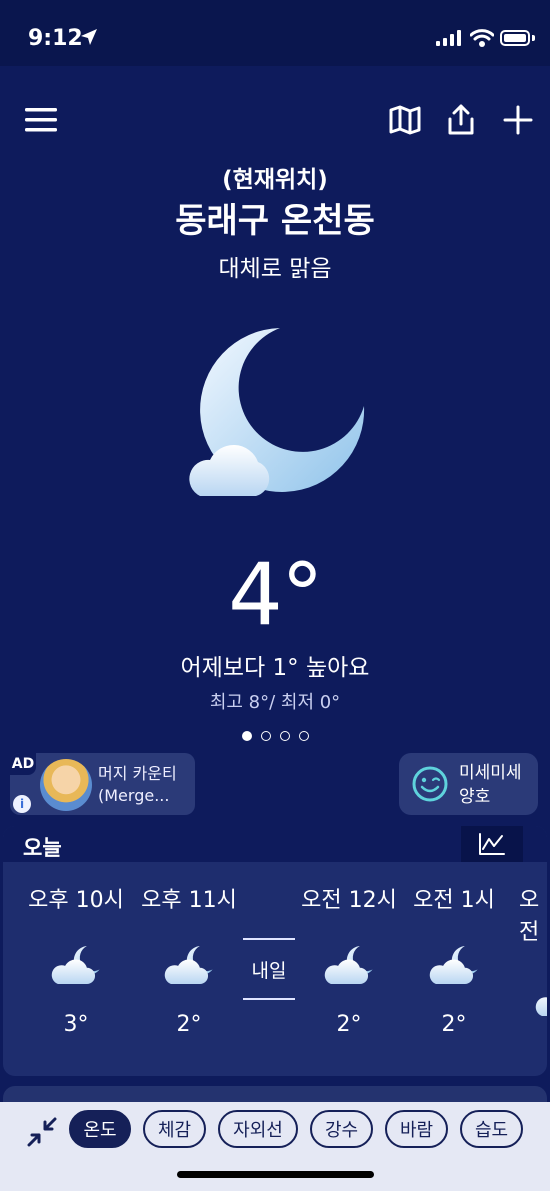 This screenshot has width=550, height=1191. I want to click on ad-info-icon: i, so click(22, 804).